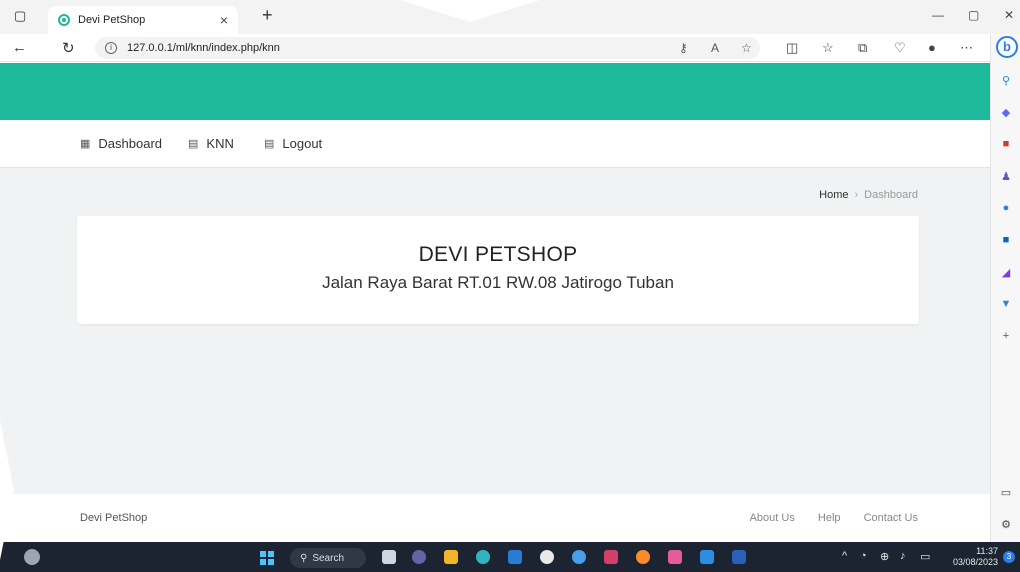 This screenshot has width=1020, height=572. I want to click on footer-link-help: Help, so click(829, 518).